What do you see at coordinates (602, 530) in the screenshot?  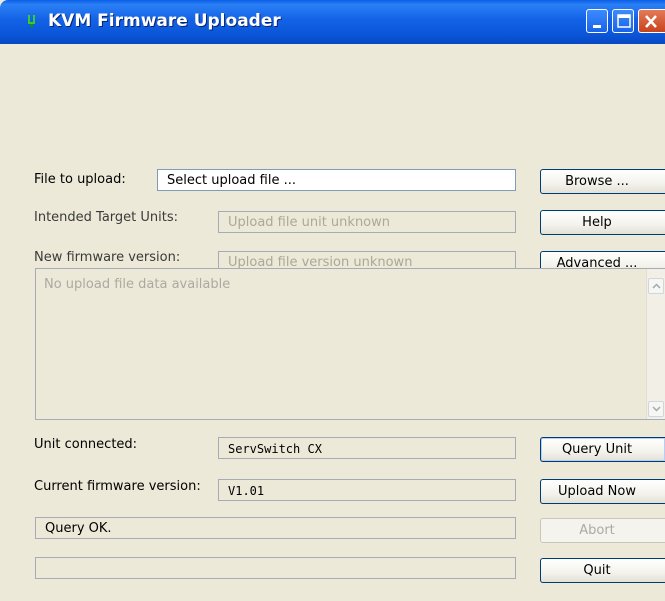 I see `abort-button: Abort` at bounding box center [602, 530].